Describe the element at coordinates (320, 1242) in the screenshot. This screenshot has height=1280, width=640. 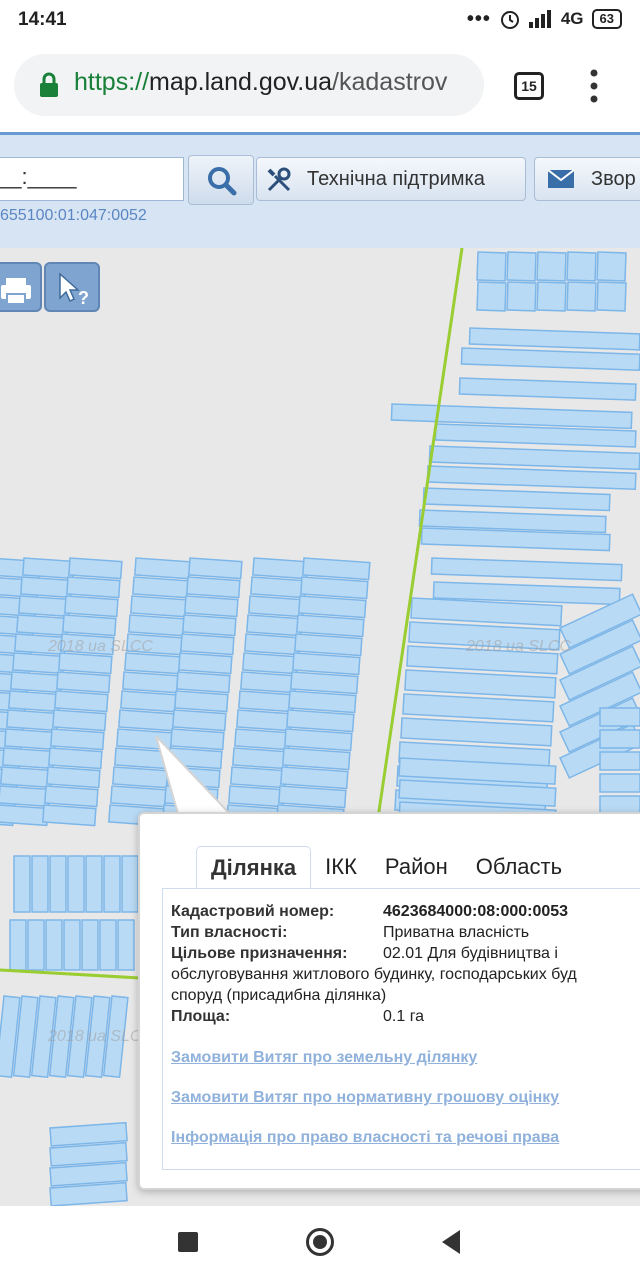
I see `home-button` at that location.